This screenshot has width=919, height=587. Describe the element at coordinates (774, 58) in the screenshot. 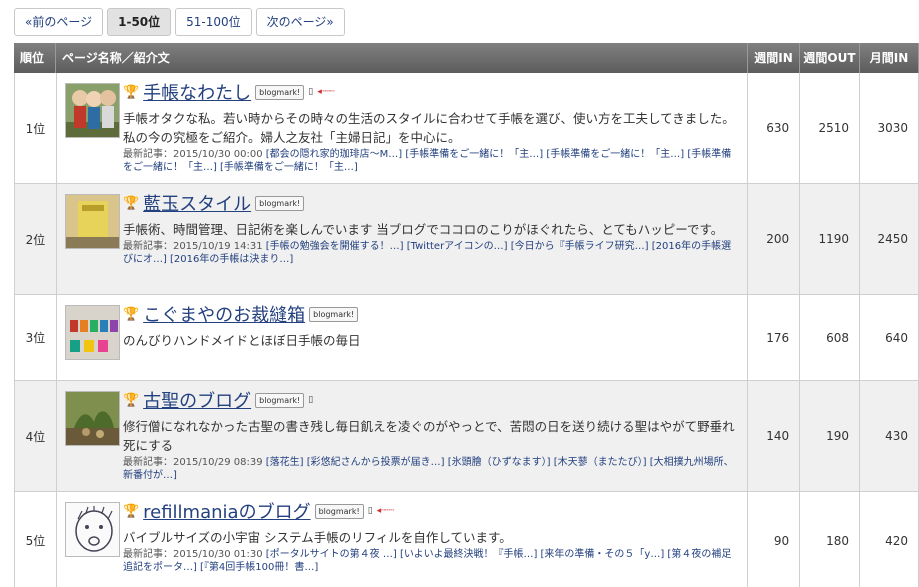

I see `header-weekly-in: 週間IN` at that location.